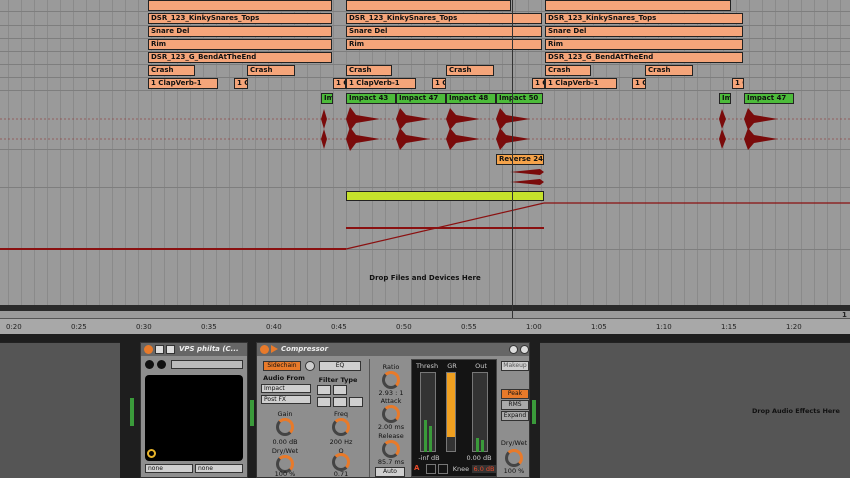  What do you see at coordinates (79, 327) in the screenshot?
I see `ruler-label: 0:25` at bounding box center [79, 327].